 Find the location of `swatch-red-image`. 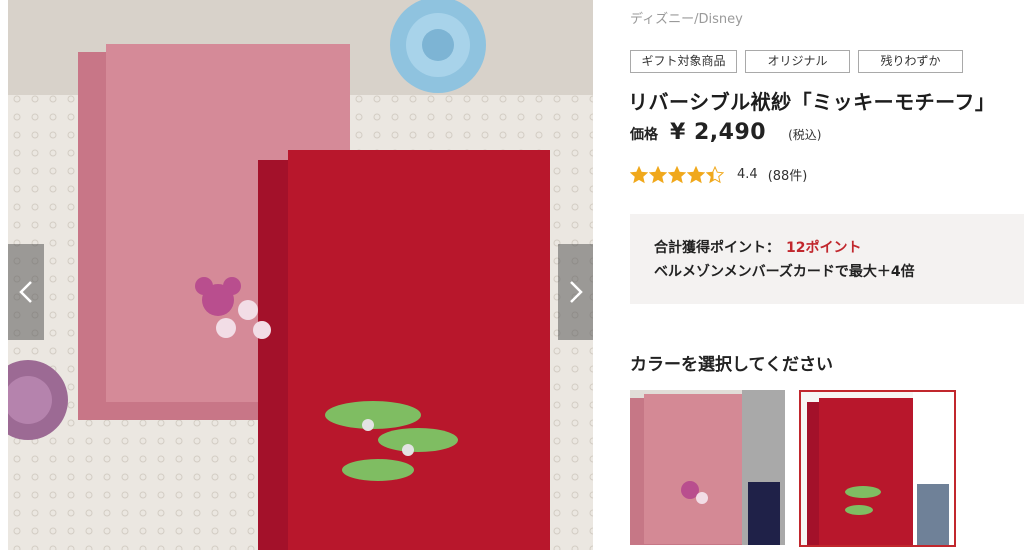

swatch-red-image is located at coordinates (877, 468).